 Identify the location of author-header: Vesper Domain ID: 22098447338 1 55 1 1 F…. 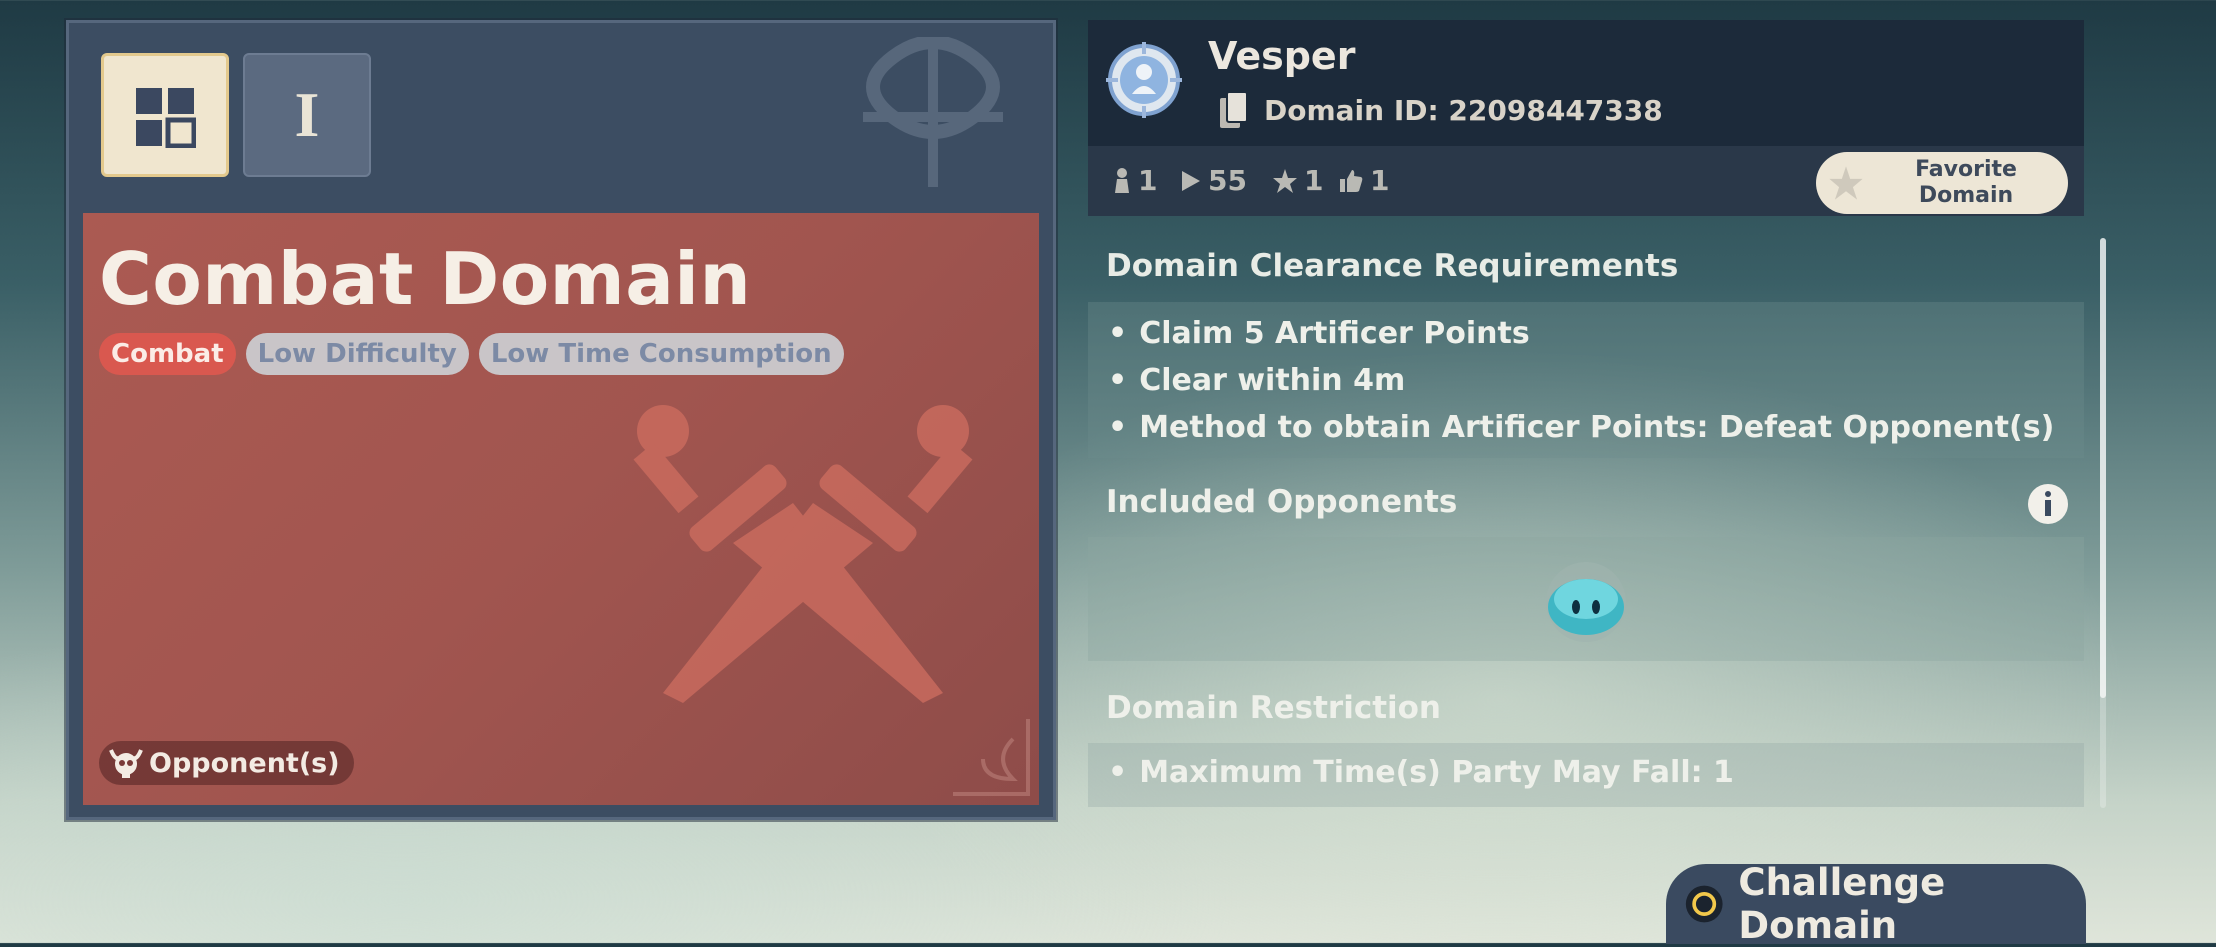
(1586, 118).